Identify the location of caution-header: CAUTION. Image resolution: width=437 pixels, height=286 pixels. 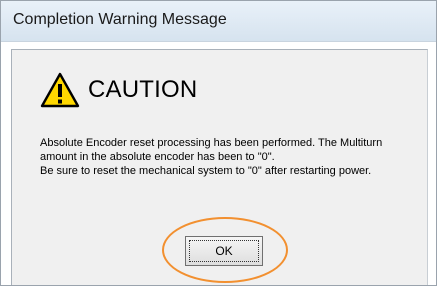
(118, 90).